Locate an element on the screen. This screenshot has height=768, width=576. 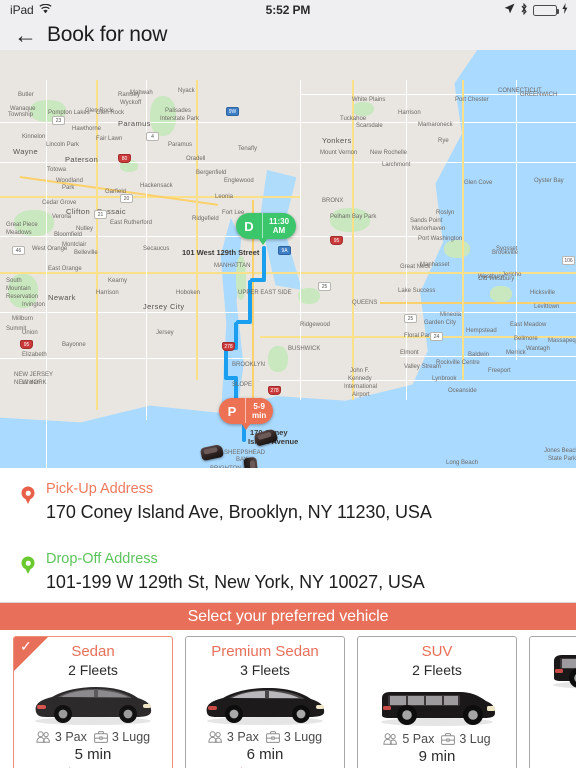
dropoff-marker-time: 11:30 AM is located at coordinates (279, 226).